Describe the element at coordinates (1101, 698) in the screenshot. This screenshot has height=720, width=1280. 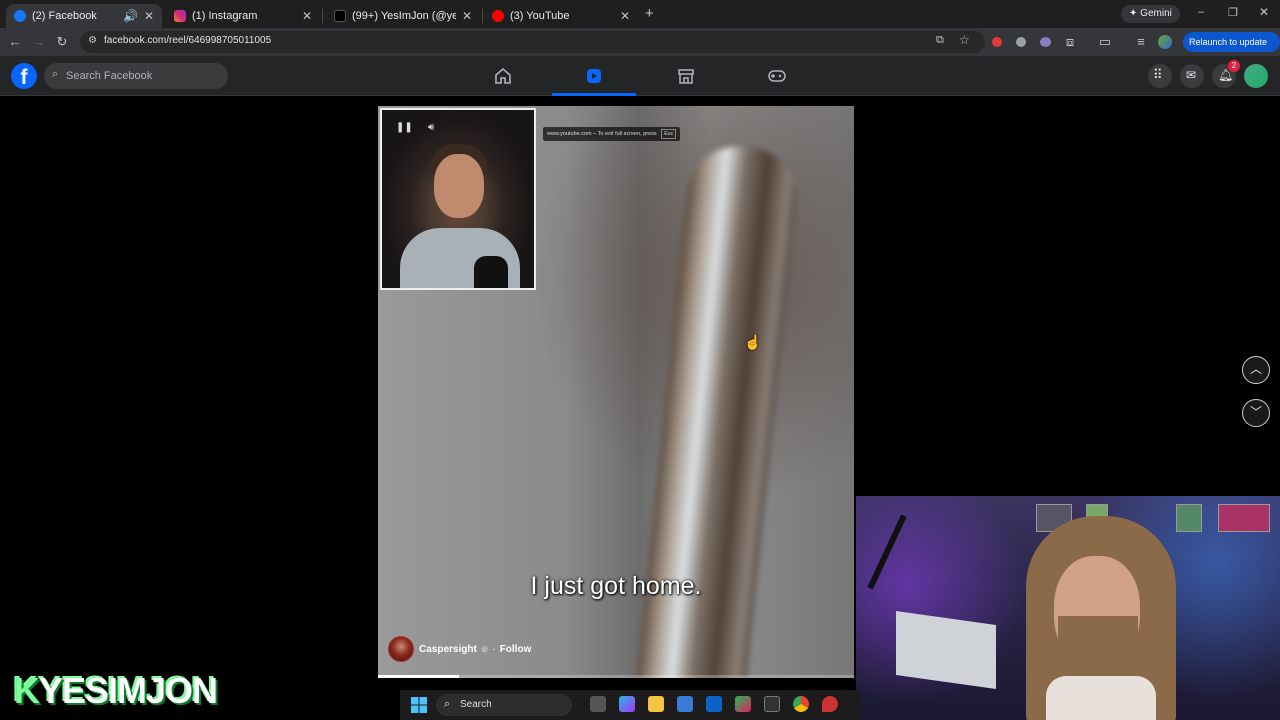
I see `streamer-shirt` at that location.